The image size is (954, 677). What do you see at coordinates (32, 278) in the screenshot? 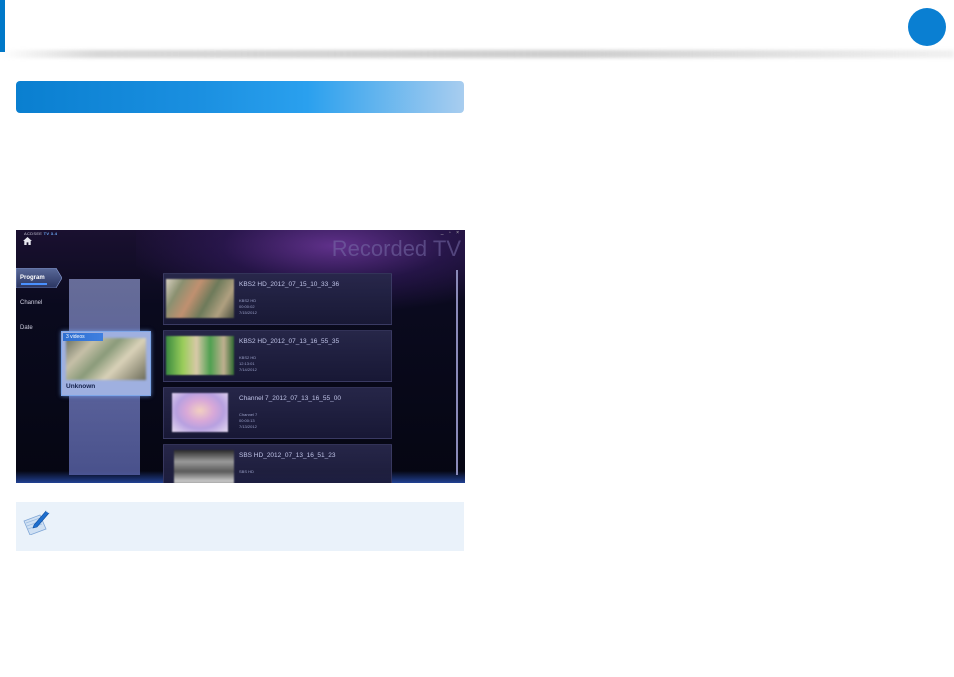
I see `nav-item-program: Program` at bounding box center [32, 278].